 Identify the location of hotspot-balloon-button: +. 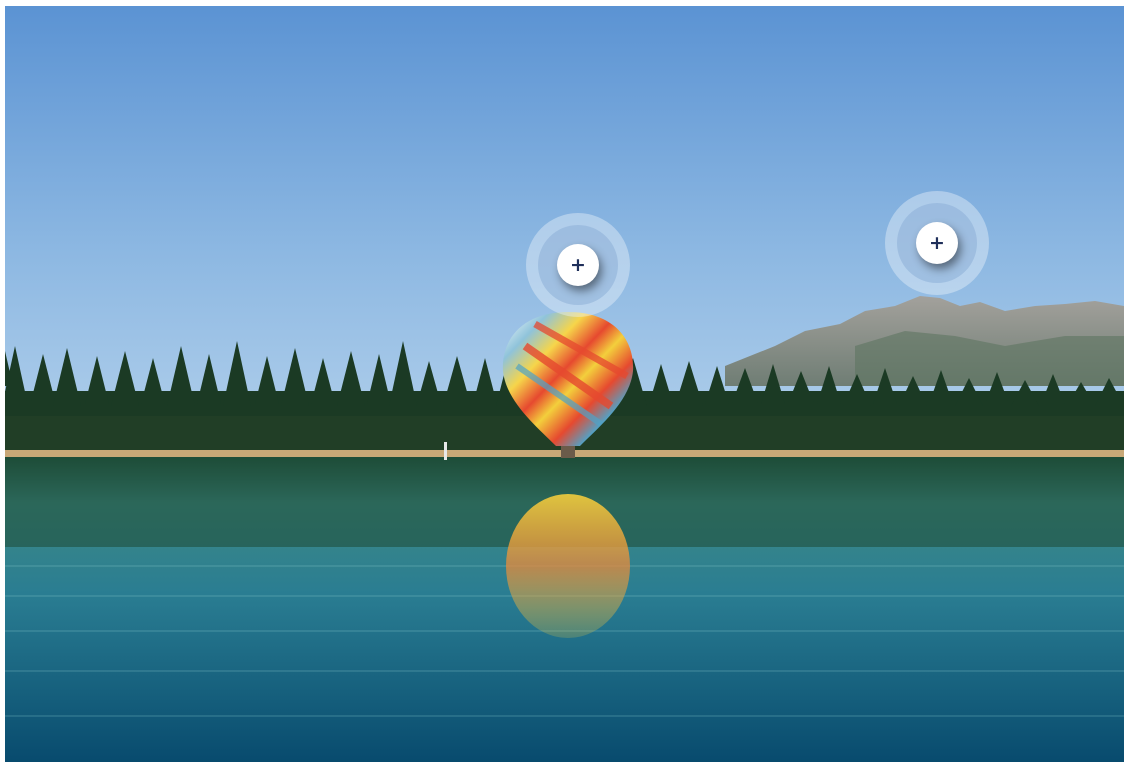
(578, 265).